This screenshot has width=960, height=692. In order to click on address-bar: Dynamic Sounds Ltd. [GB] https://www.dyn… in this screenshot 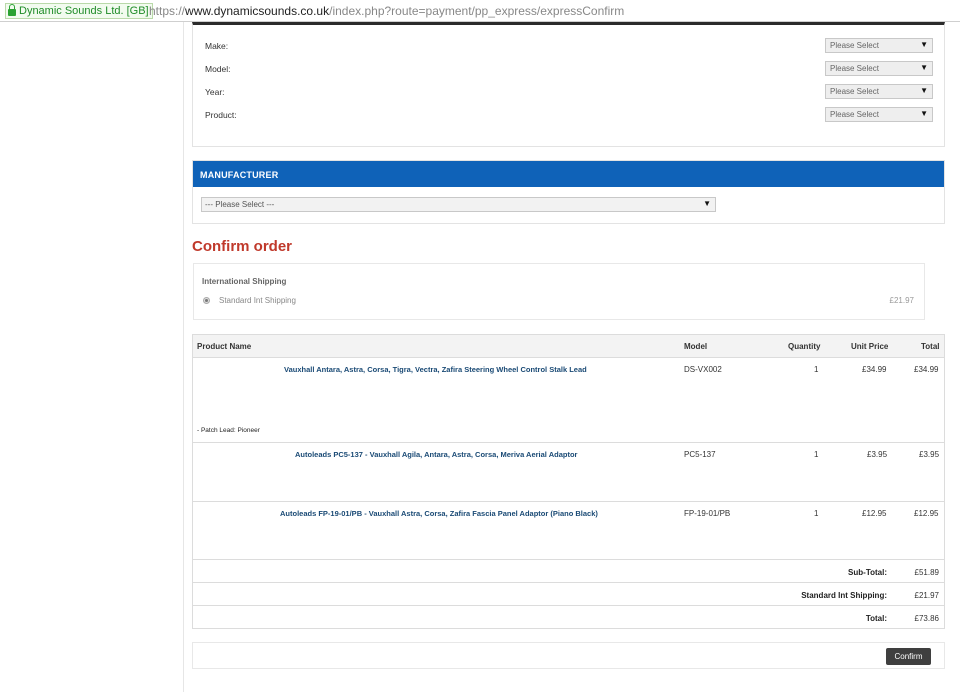, I will do `click(480, 11)`.